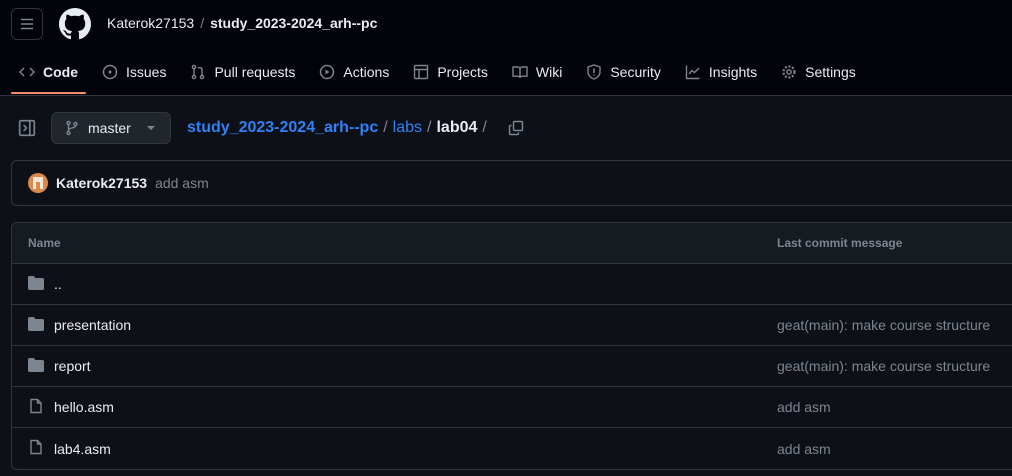 The image size is (1012, 476). What do you see at coordinates (84, 407) in the screenshot?
I see `file-name-link: hello.asm` at bounding box center [84, 407].